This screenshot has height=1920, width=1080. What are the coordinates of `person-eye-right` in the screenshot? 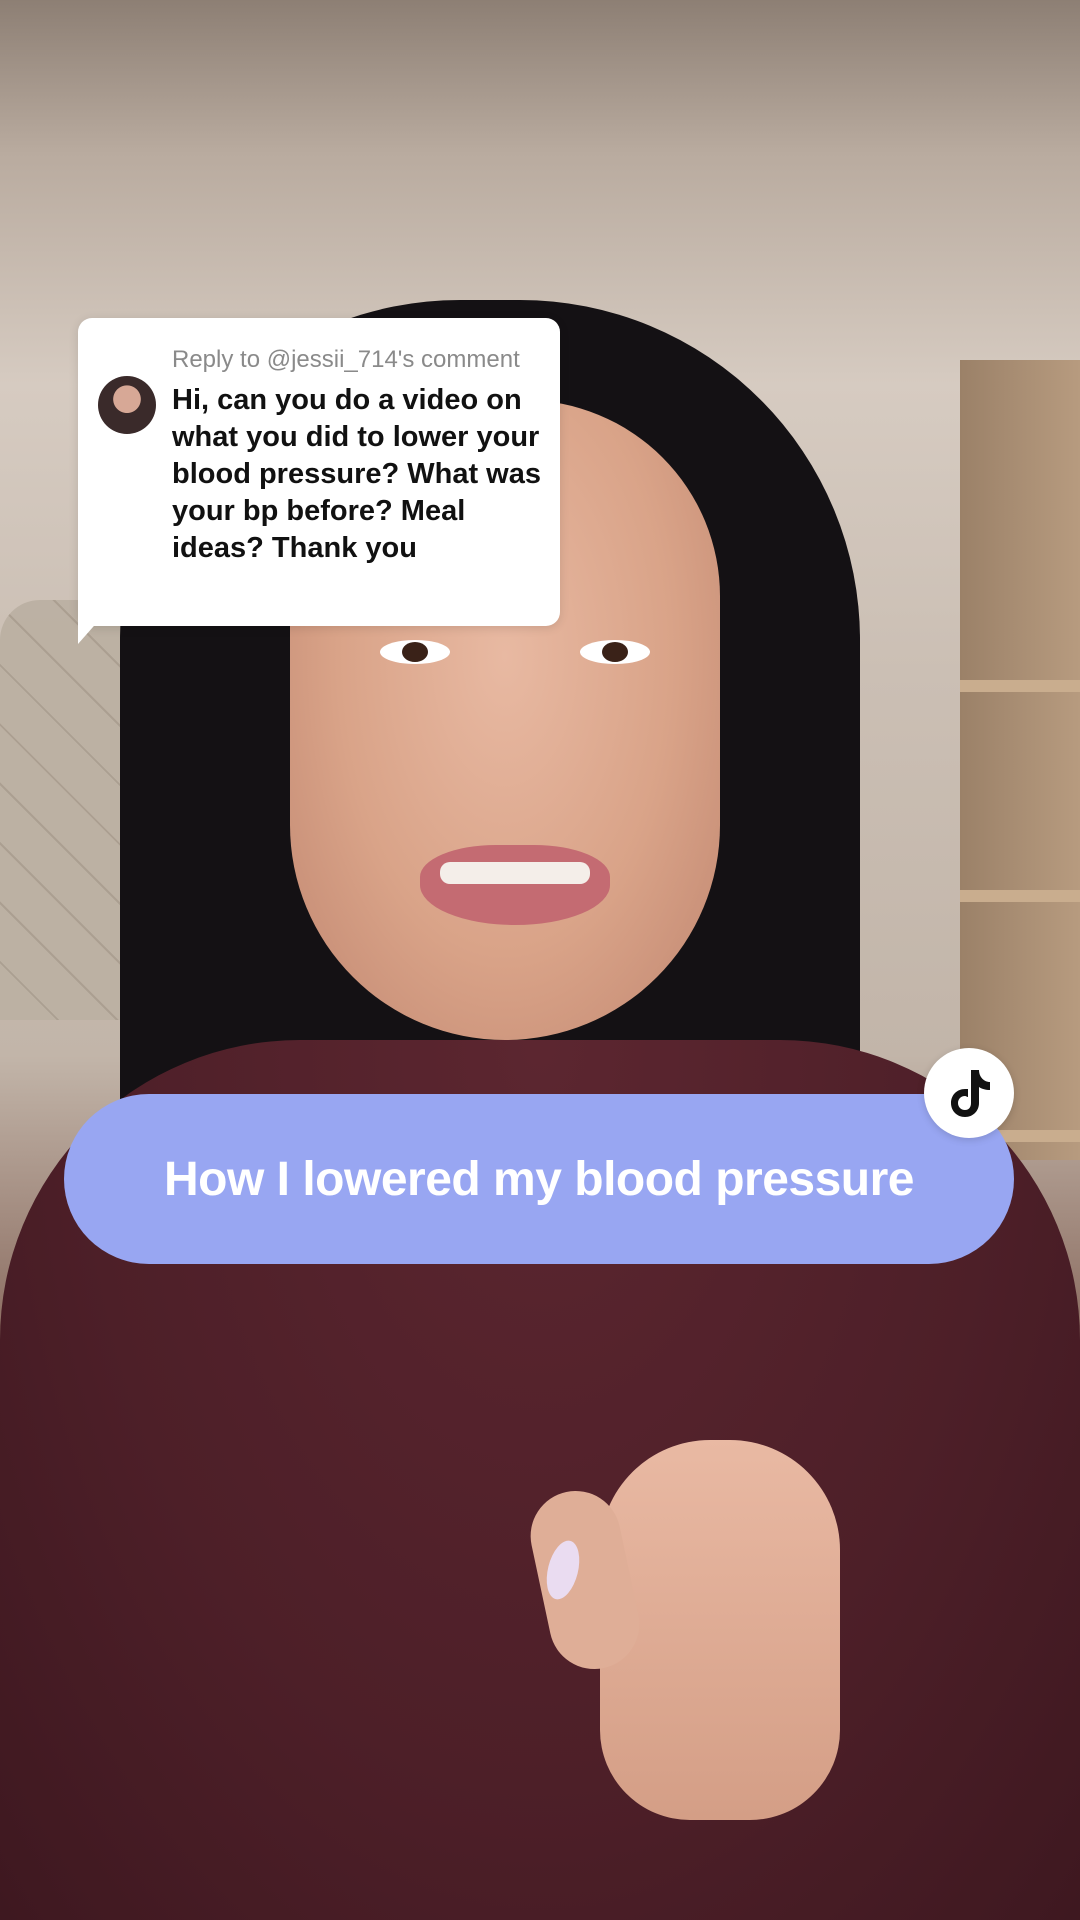 It's located at (615, 652).